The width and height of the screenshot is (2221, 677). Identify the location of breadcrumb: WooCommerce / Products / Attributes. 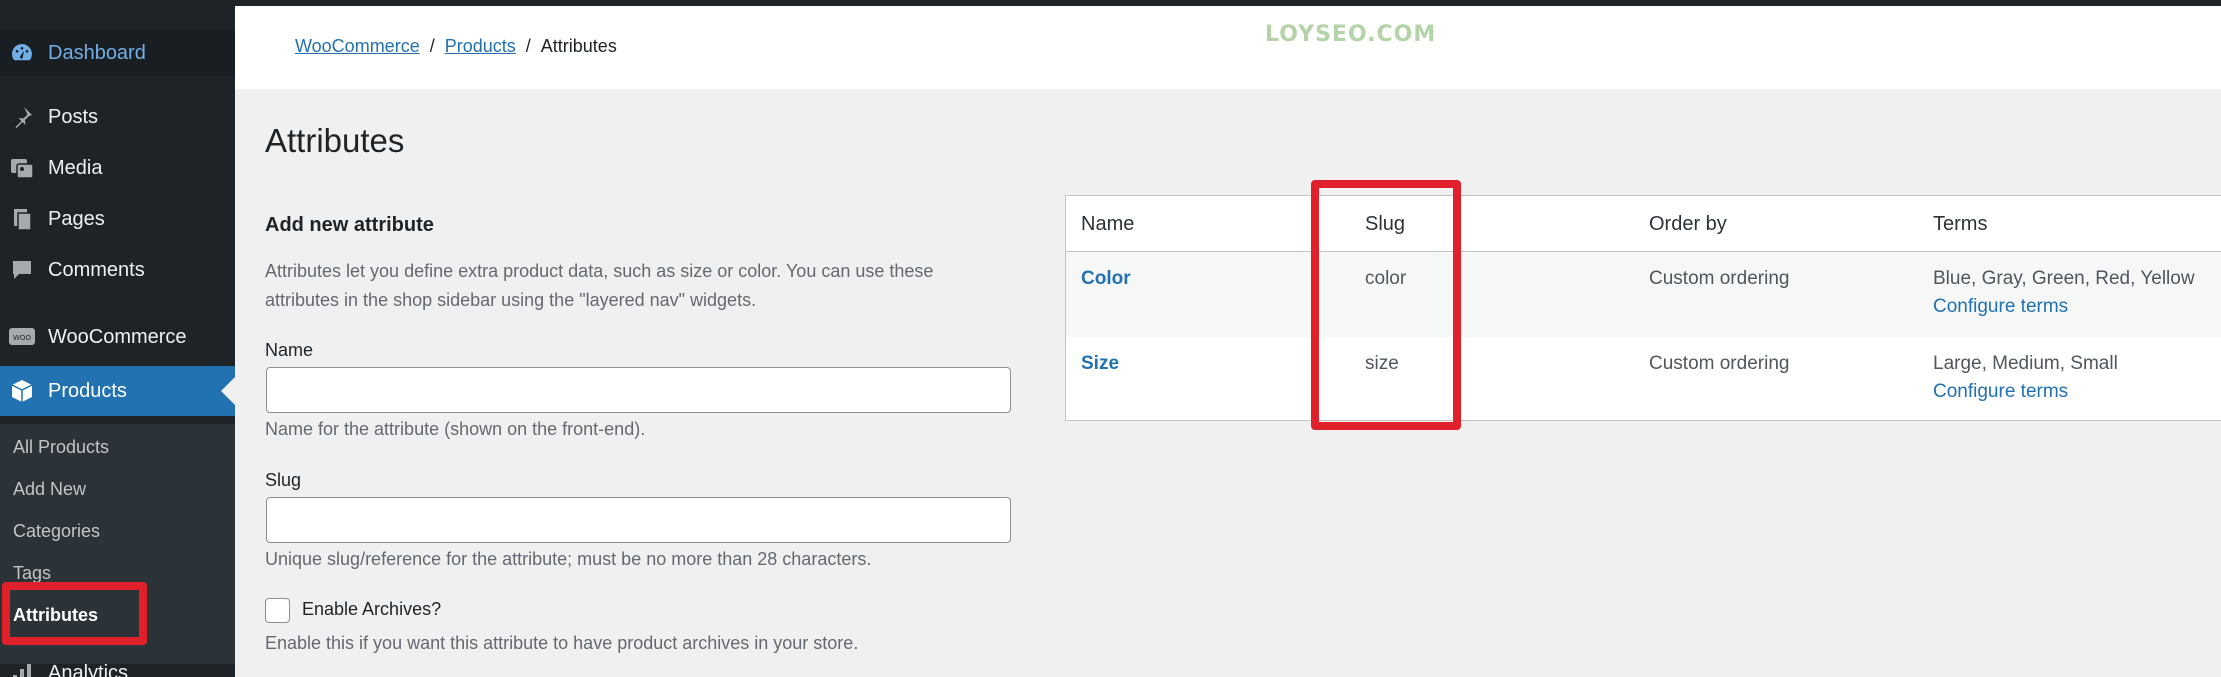
(456, 46).